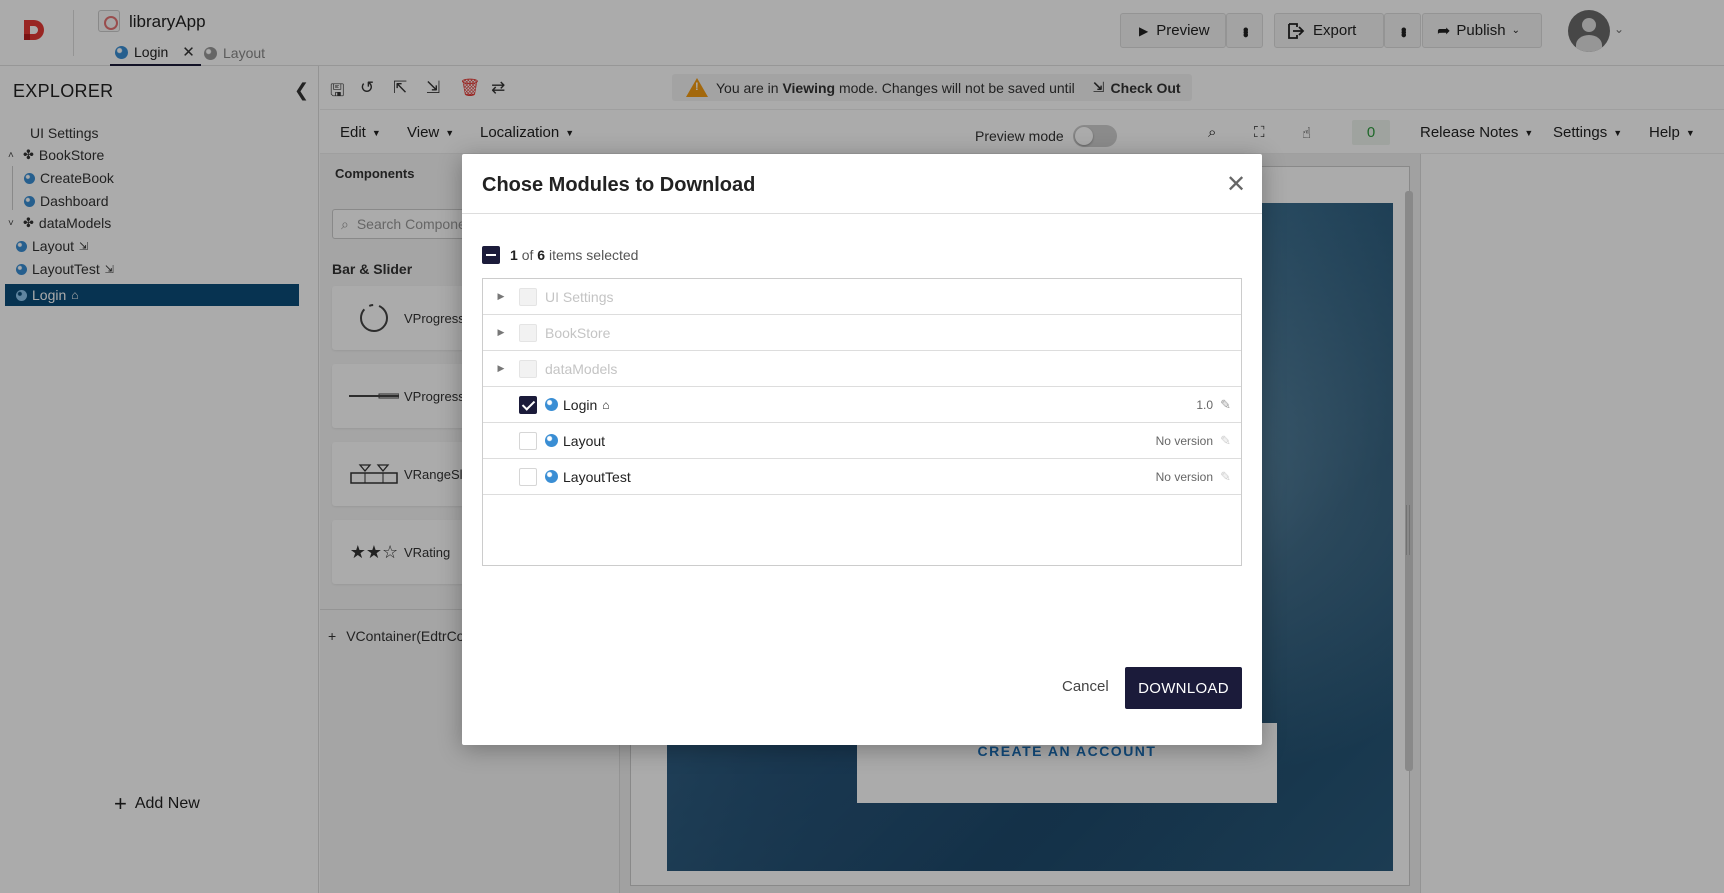 The height and width of the screenshot is (893, 1724). What do you see at coordinates (1085, 686) in the screenshot?
I see `cancel-button: Cancel` at bounding box center [1085, 686].